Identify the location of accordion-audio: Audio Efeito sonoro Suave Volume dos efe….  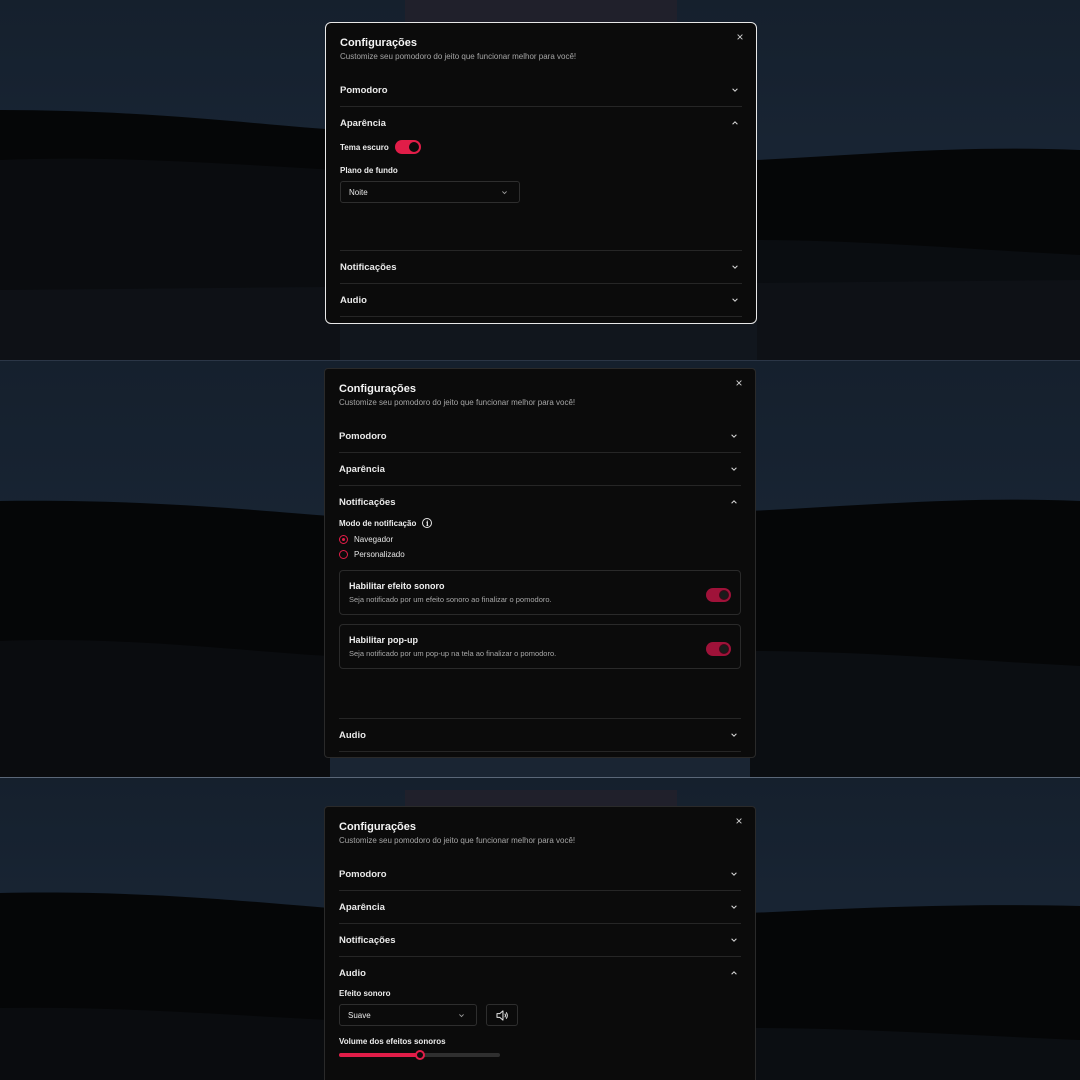
(540, 1008).